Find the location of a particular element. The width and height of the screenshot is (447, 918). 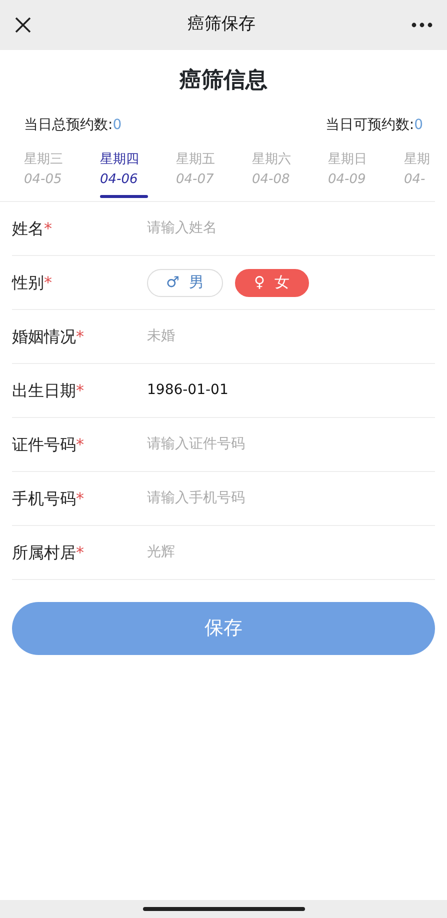

input-field: 请输入手机号码 is located at coordinates (247, 498).